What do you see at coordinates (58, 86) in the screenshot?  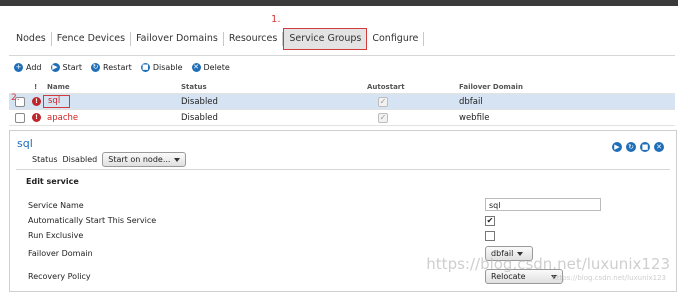 I see `header-name: Name` at bounding box center [58, 86].